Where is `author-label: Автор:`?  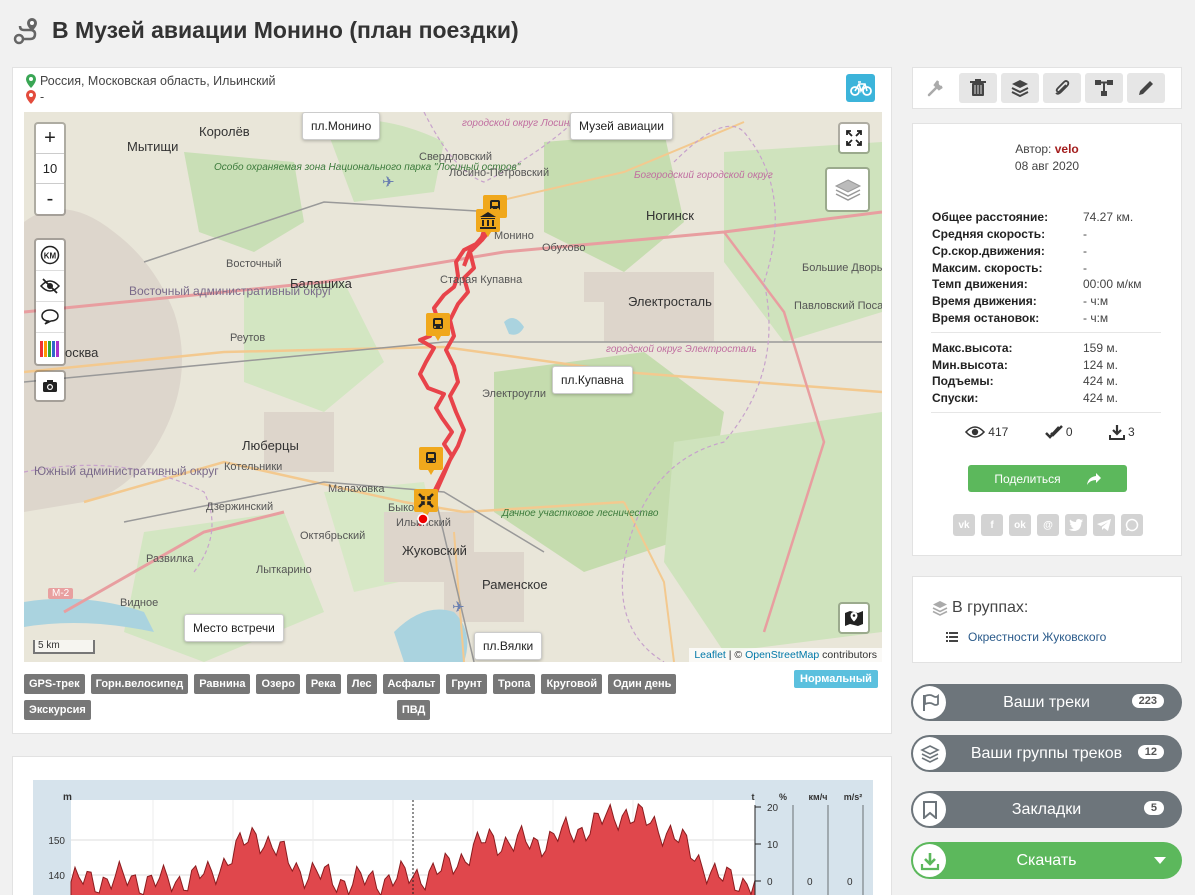 author-label: Автор: is located at coordinates (1033, 149).